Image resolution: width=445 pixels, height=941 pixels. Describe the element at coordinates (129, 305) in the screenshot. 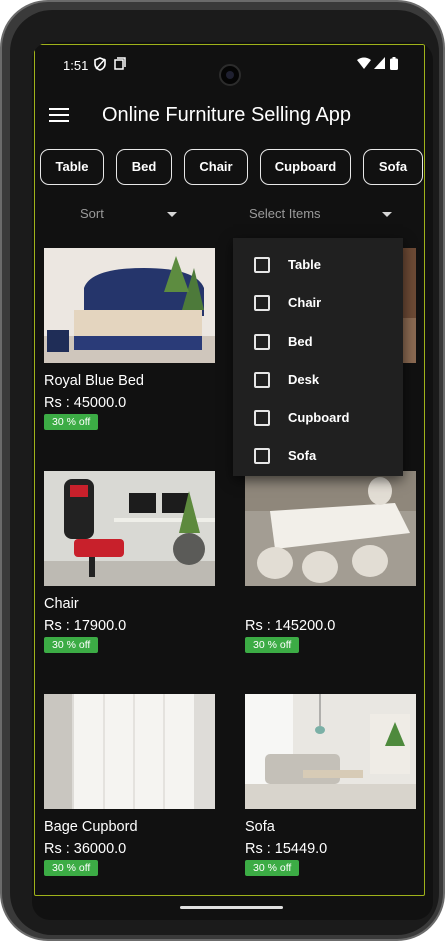

I see `product-image-bed` at that location.